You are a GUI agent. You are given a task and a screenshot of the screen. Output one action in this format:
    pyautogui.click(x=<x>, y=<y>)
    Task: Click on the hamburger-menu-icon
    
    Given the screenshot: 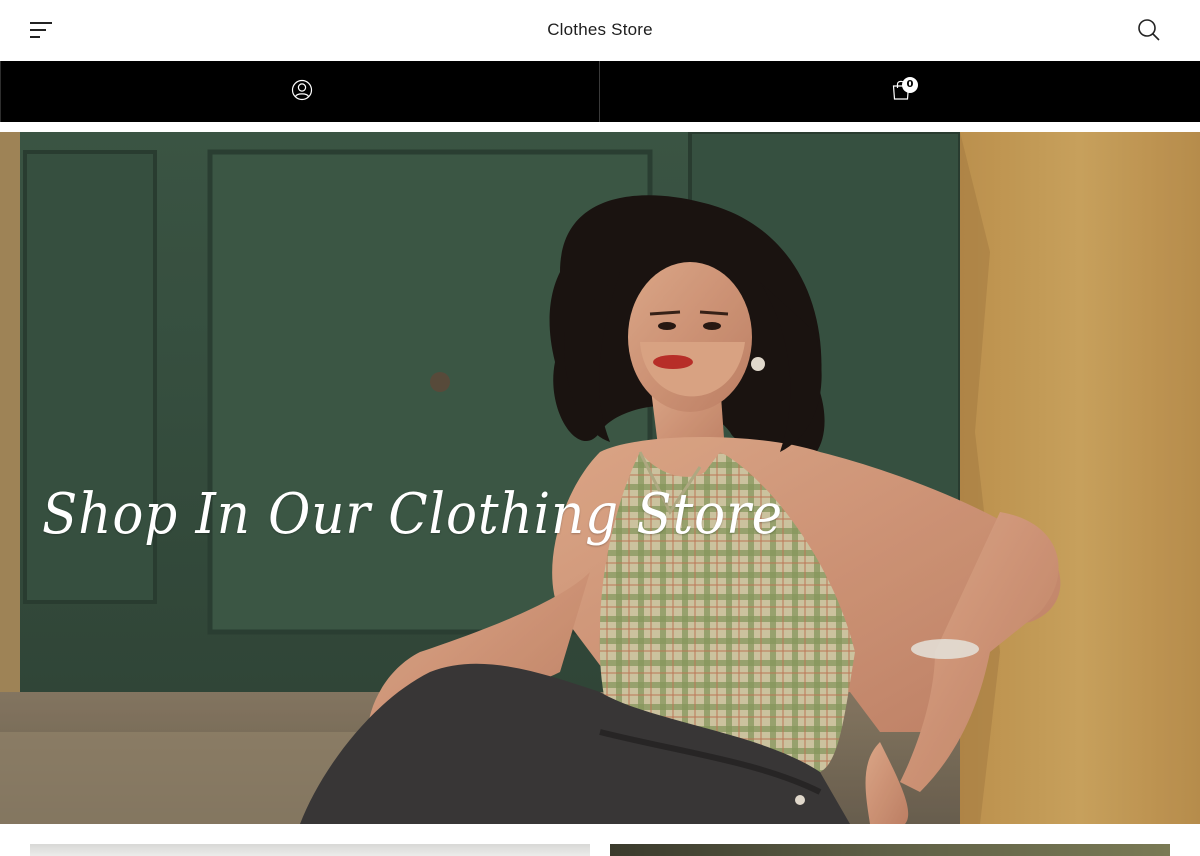 What is the action you would take?
    pyautogui.click(x=41, y=30)
    